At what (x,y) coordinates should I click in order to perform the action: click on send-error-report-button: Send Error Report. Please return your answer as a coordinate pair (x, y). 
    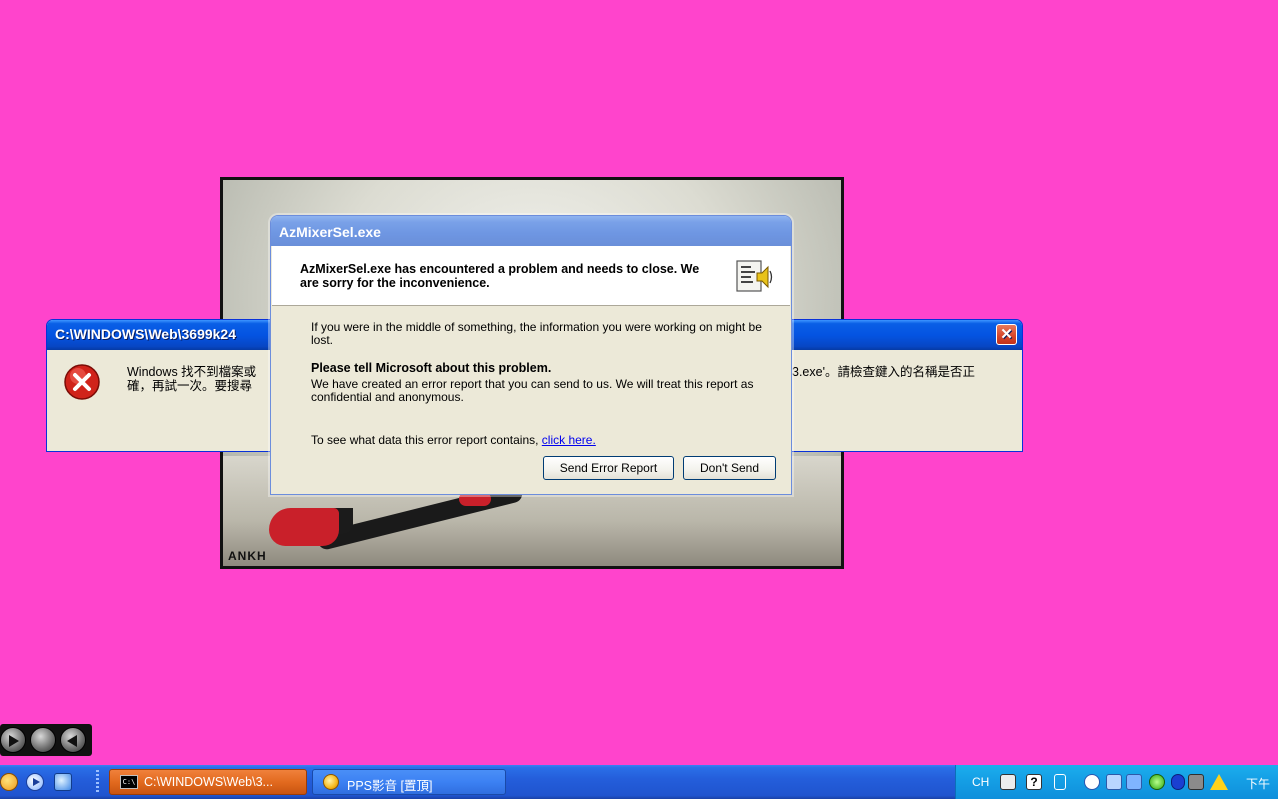
    Looking at the image, I should click on (608, 468).